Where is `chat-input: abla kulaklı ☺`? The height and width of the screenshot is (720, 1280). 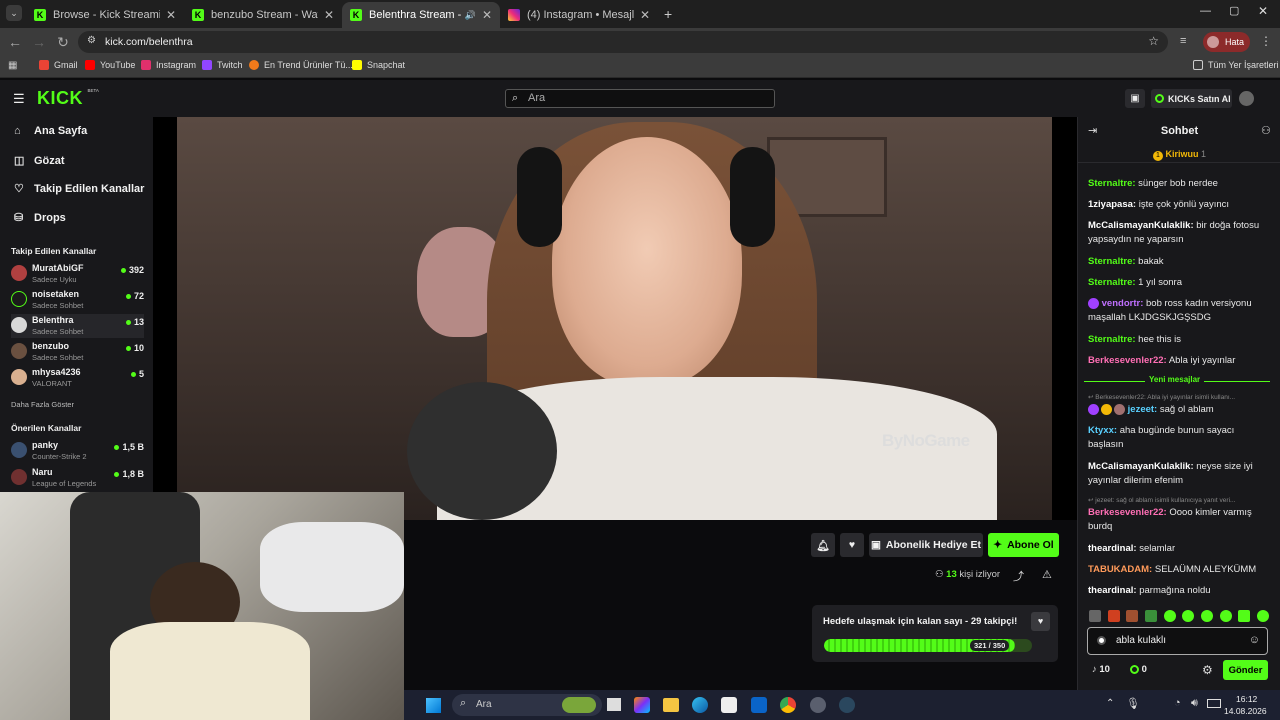 chat-input: abla kulaklı ☺ is located at coordinates (1177, 641).